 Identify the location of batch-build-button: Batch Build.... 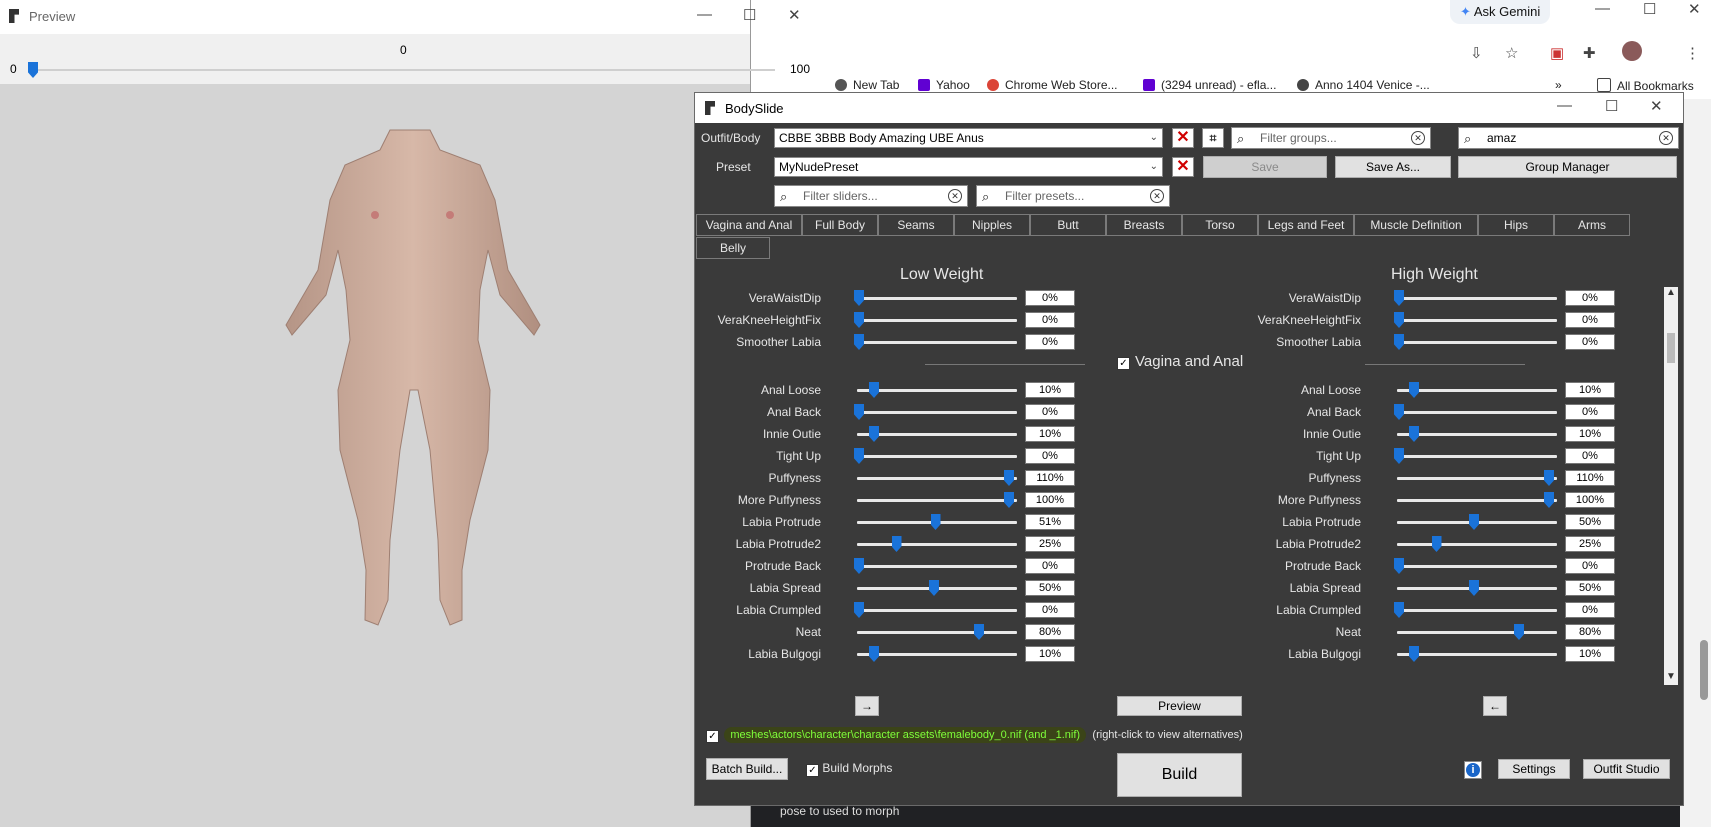
(747, 769).